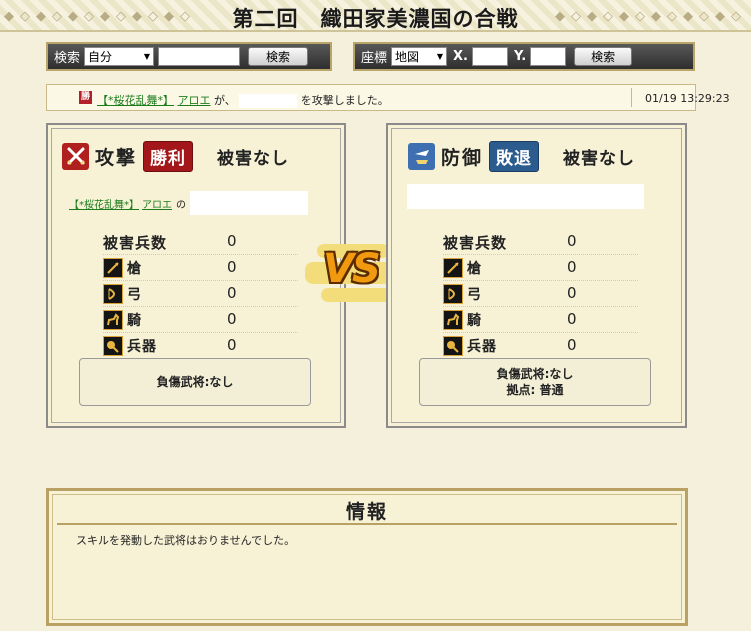 This screenshot has height=631, width=751. Describe the element at coordinates (157, 203) in the screenshot. I see `attacker-player-link: アロエ` at that location.